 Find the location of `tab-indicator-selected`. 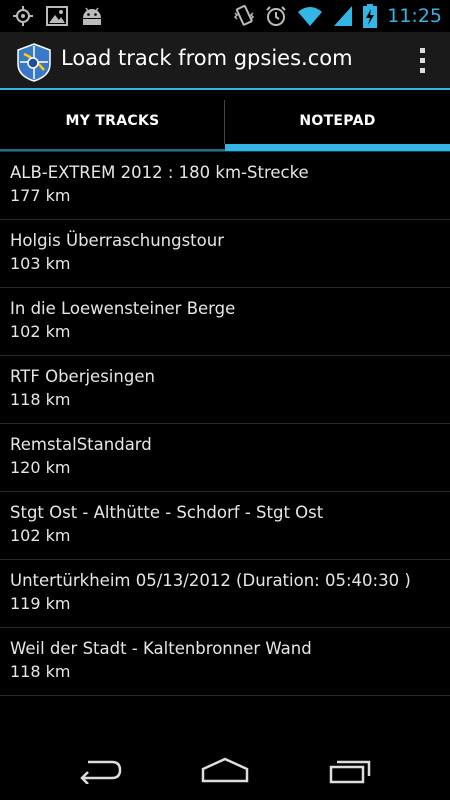

tab-indicator-selected is located at coordinates (337, 147).